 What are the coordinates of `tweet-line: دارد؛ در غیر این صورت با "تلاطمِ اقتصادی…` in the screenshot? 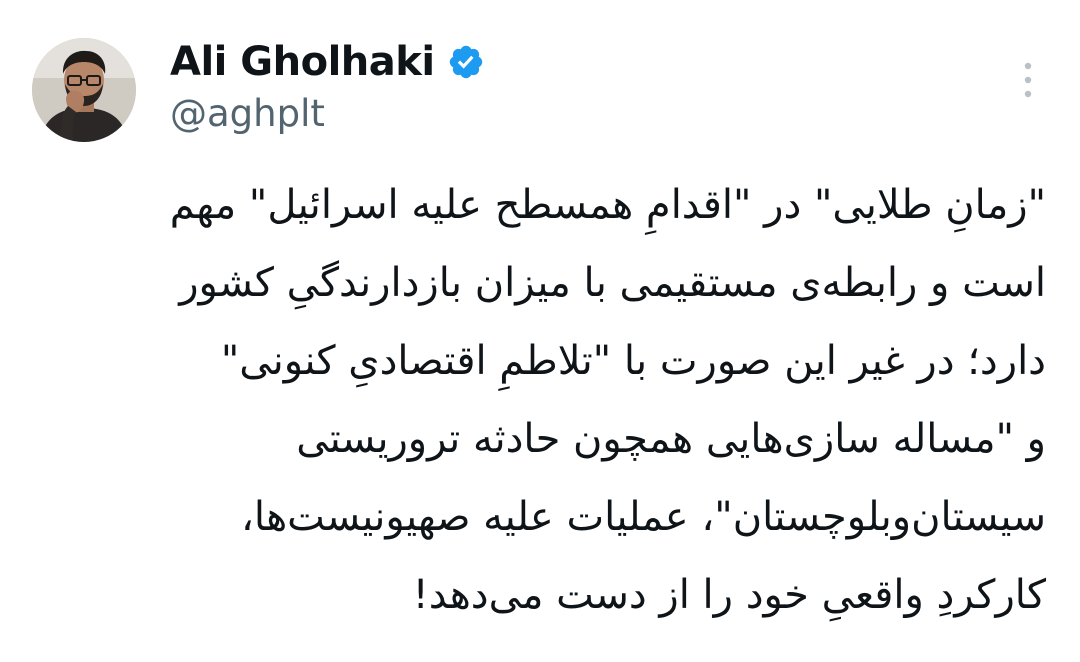 It's located at (633, 361).